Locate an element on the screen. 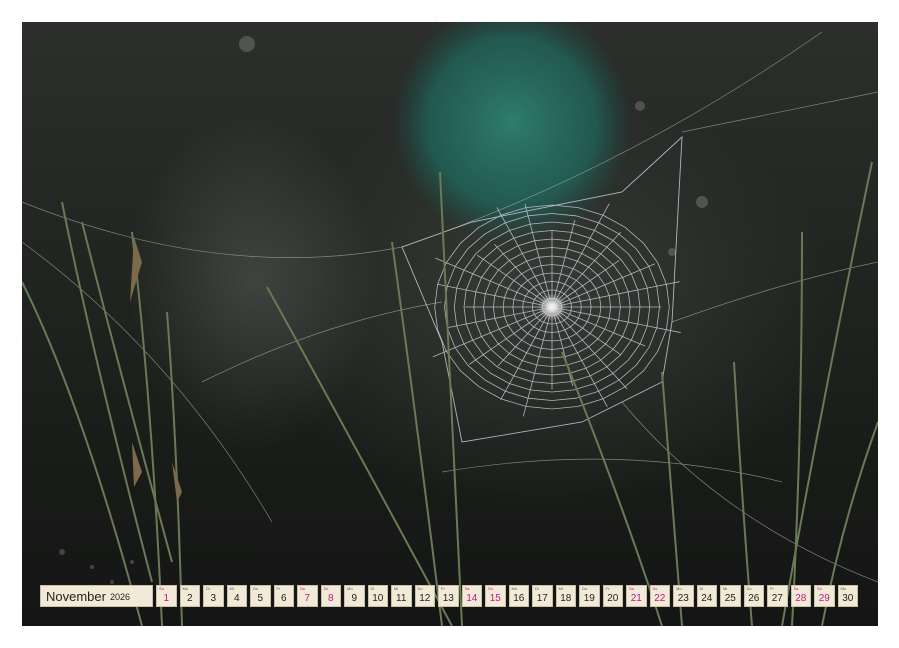 This screenshot has width=899, height=648. day-number: 6 is located at coordinates (283, 598).